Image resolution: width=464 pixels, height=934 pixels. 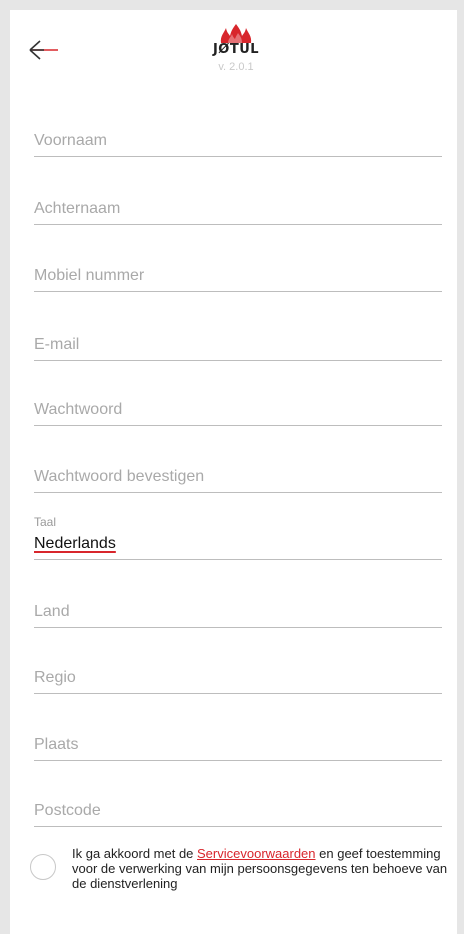 I want to click on flame-logo-icon, so click(x=236, y=33).